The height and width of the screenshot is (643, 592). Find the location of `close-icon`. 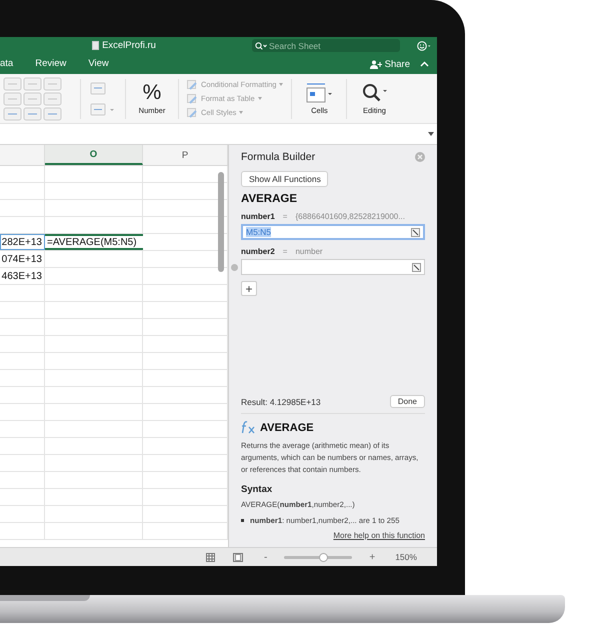

close-icon is located at coordinates (420, 157).